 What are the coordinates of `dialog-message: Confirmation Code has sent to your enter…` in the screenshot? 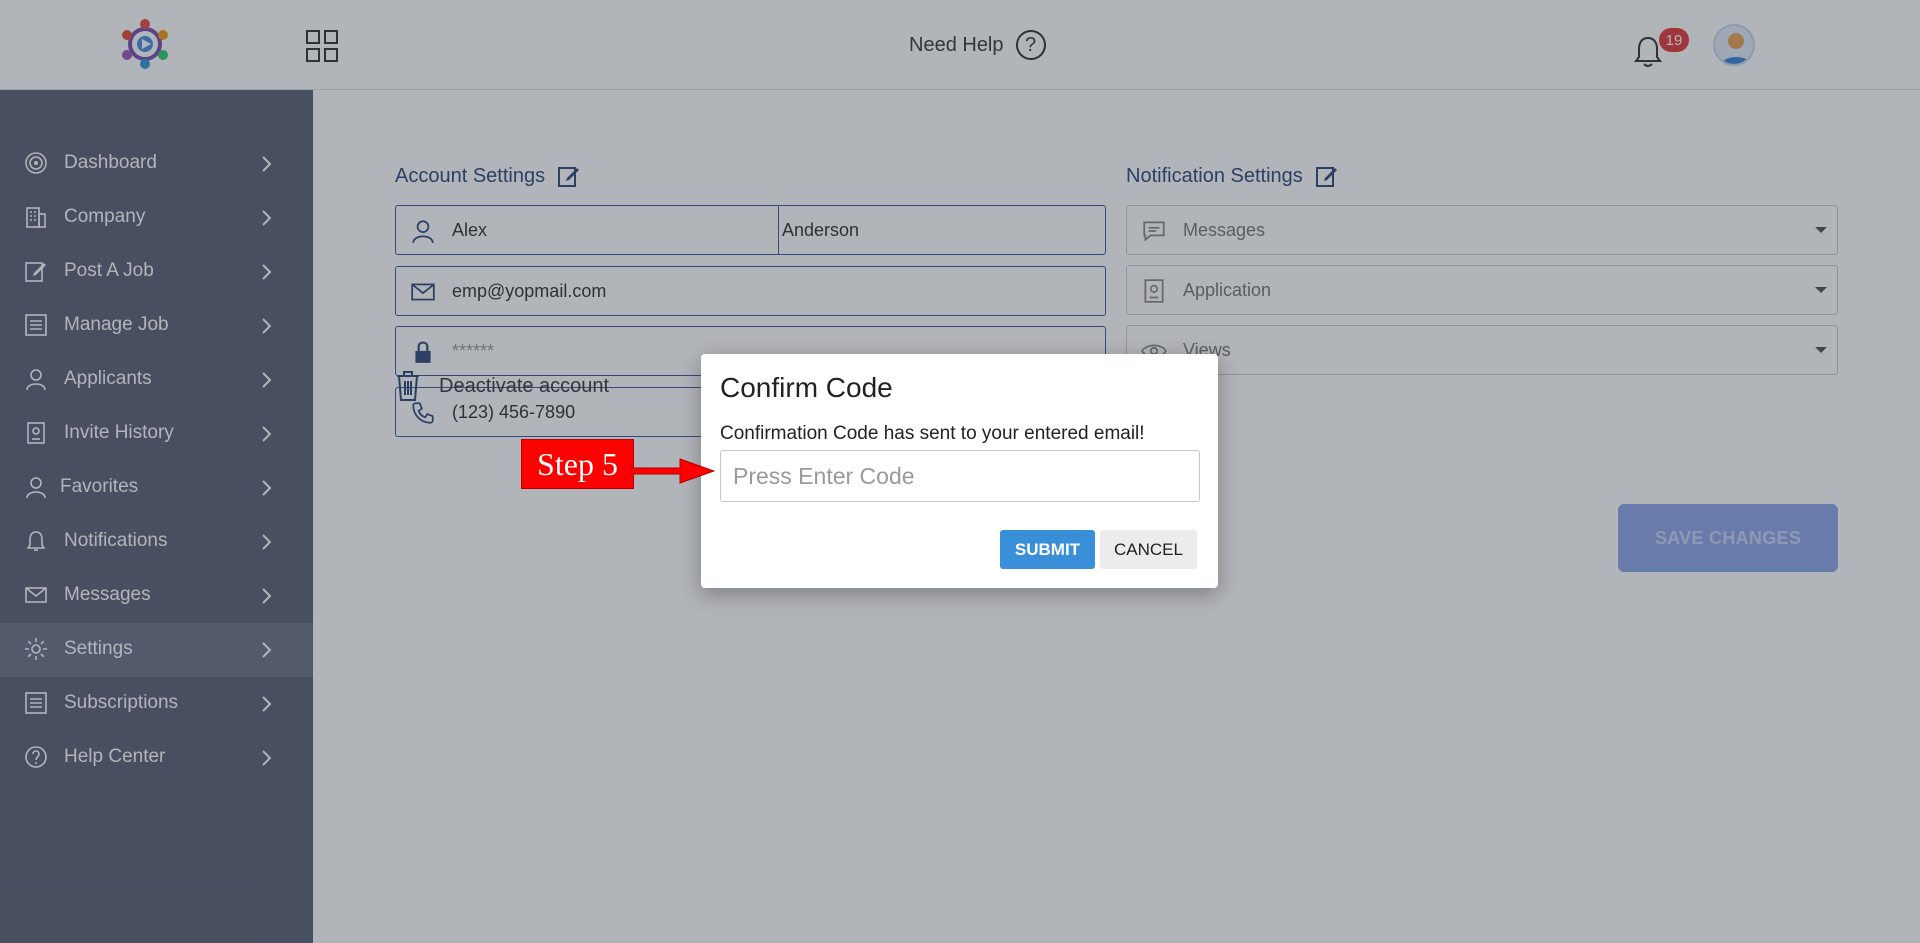 It's located at (932, 433).